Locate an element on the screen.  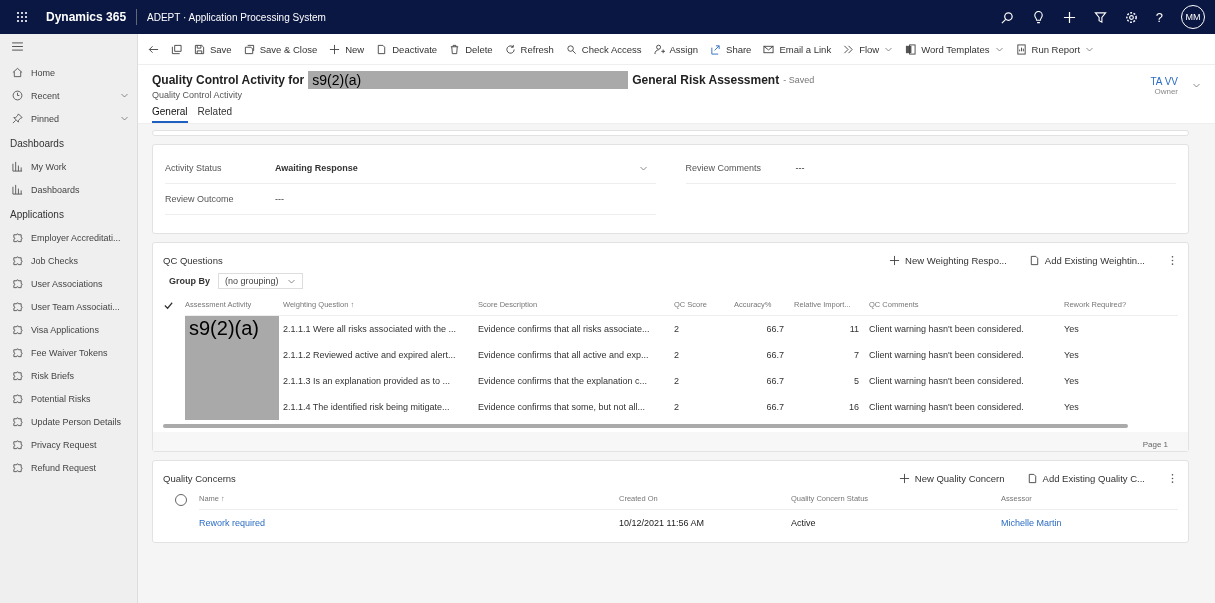
command-button: Word Templates is located at coordinates (954, 49).